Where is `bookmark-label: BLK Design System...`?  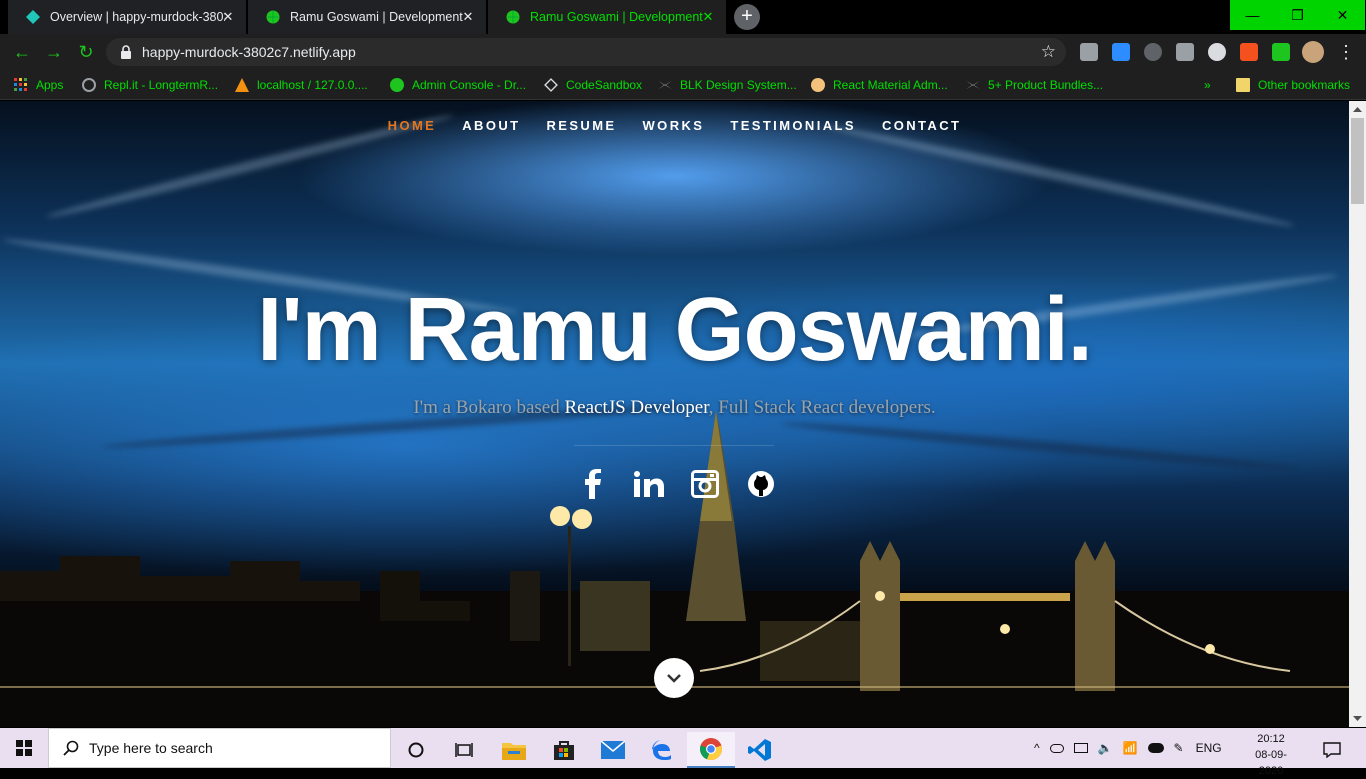 bookmark-label: BLK Design System... is located at coordinates (738, 85).